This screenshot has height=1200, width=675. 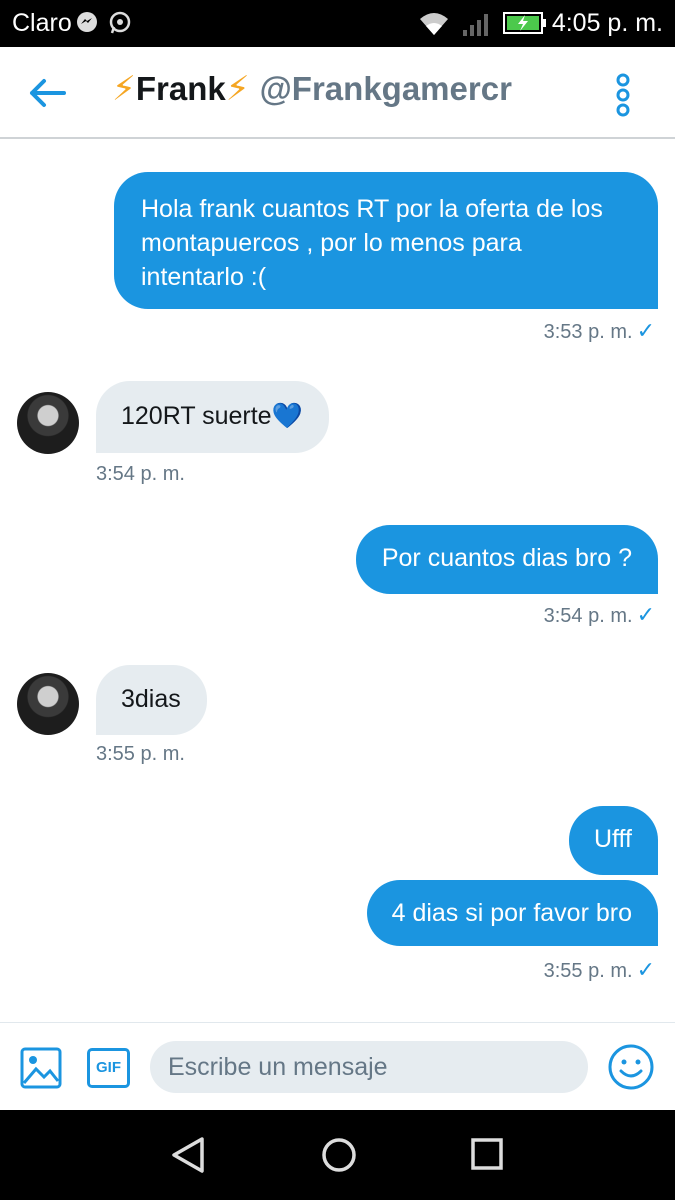 I want to click on blue-heart-emoji: 💙, so click(x=287, y=416).